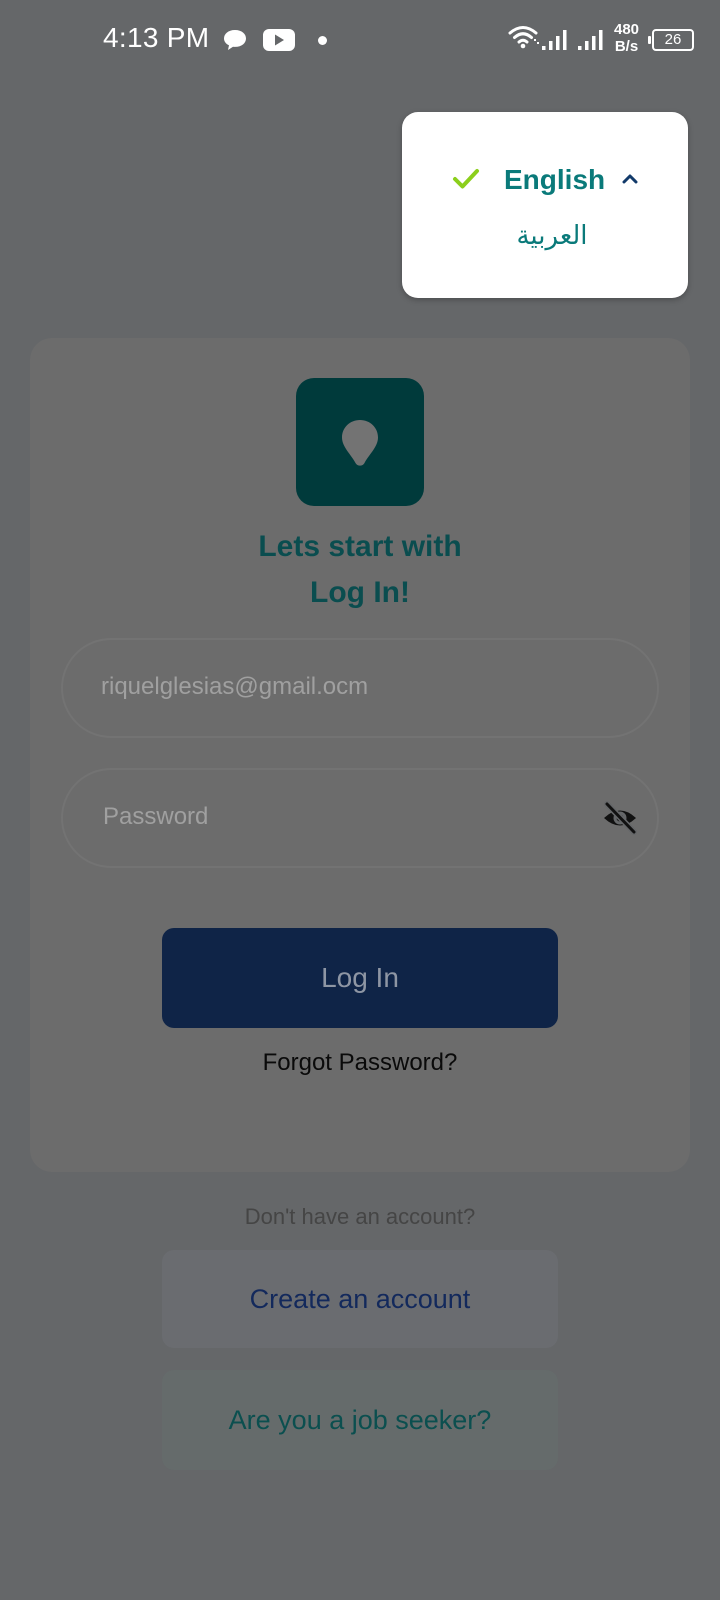  I want to click on network-speed: 480 B/s, so click(626, 38).